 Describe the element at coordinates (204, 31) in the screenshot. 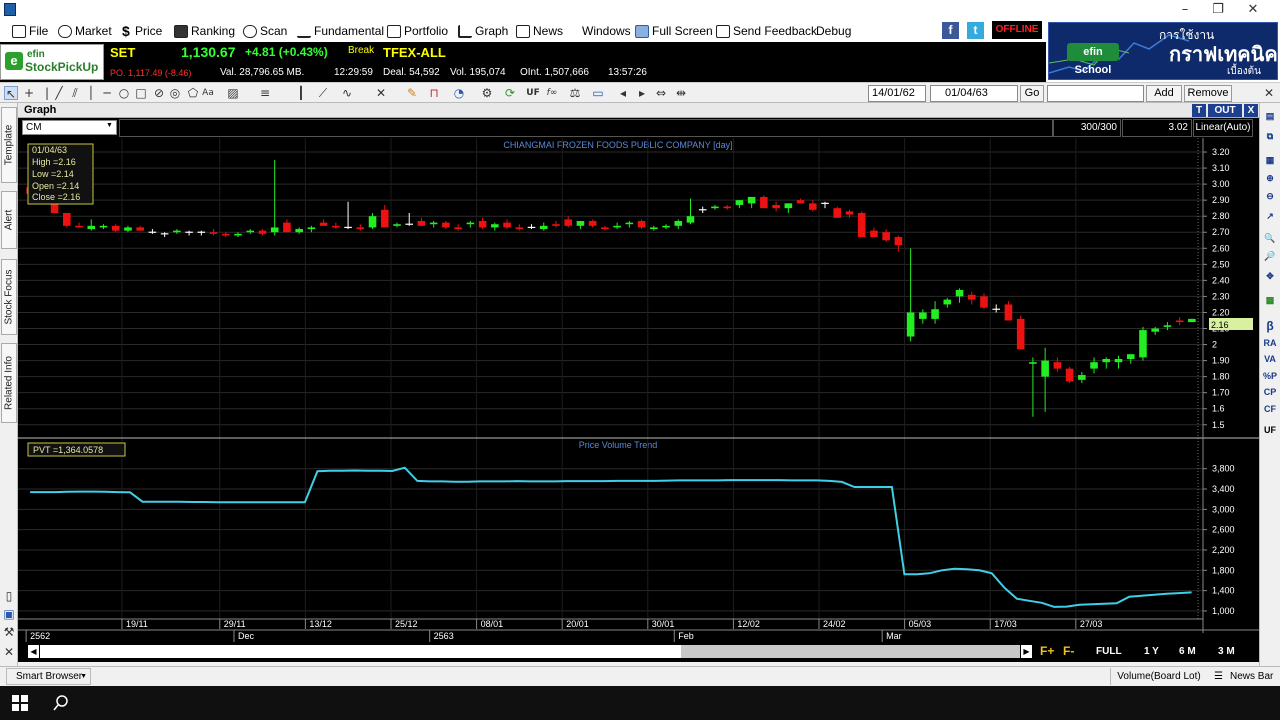

I see `menu-ranking: Ranking` at that location.